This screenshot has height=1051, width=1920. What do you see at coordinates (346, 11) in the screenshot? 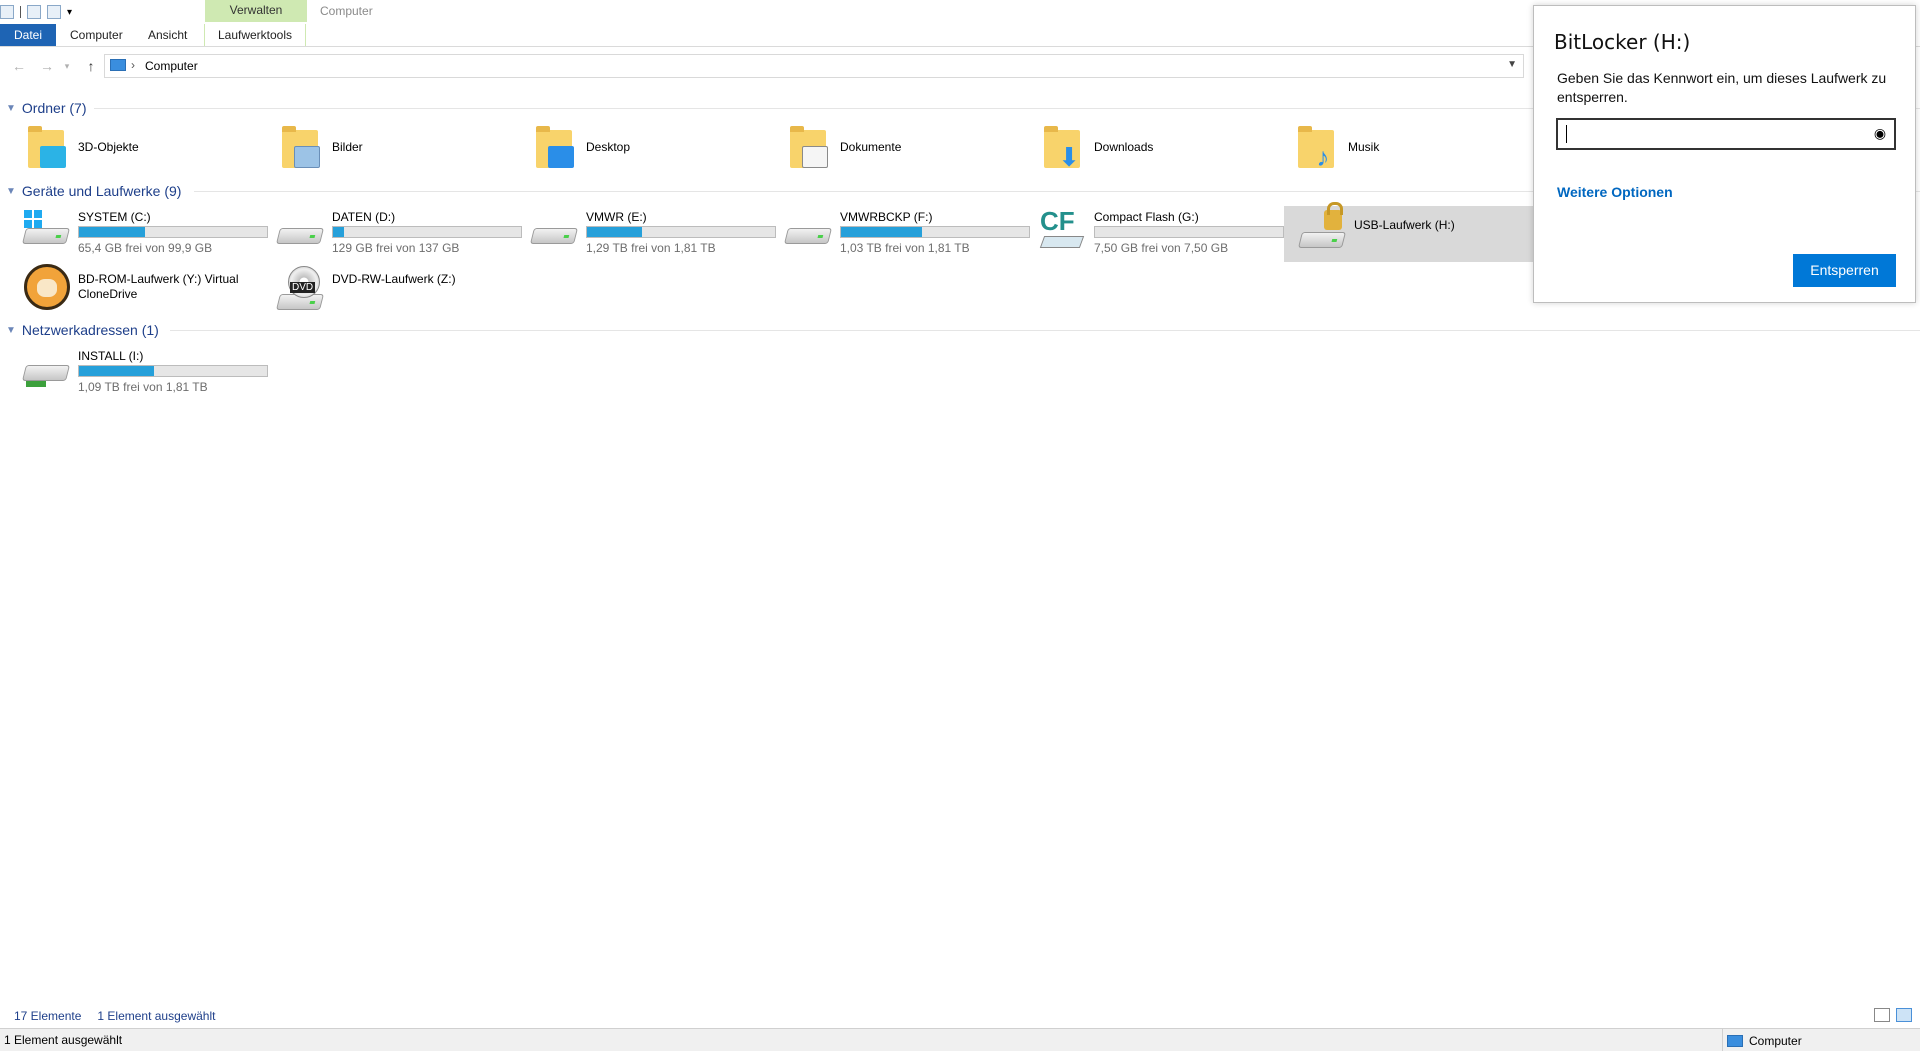
I see `window-title: Computer` at bounding box center [346, 11].